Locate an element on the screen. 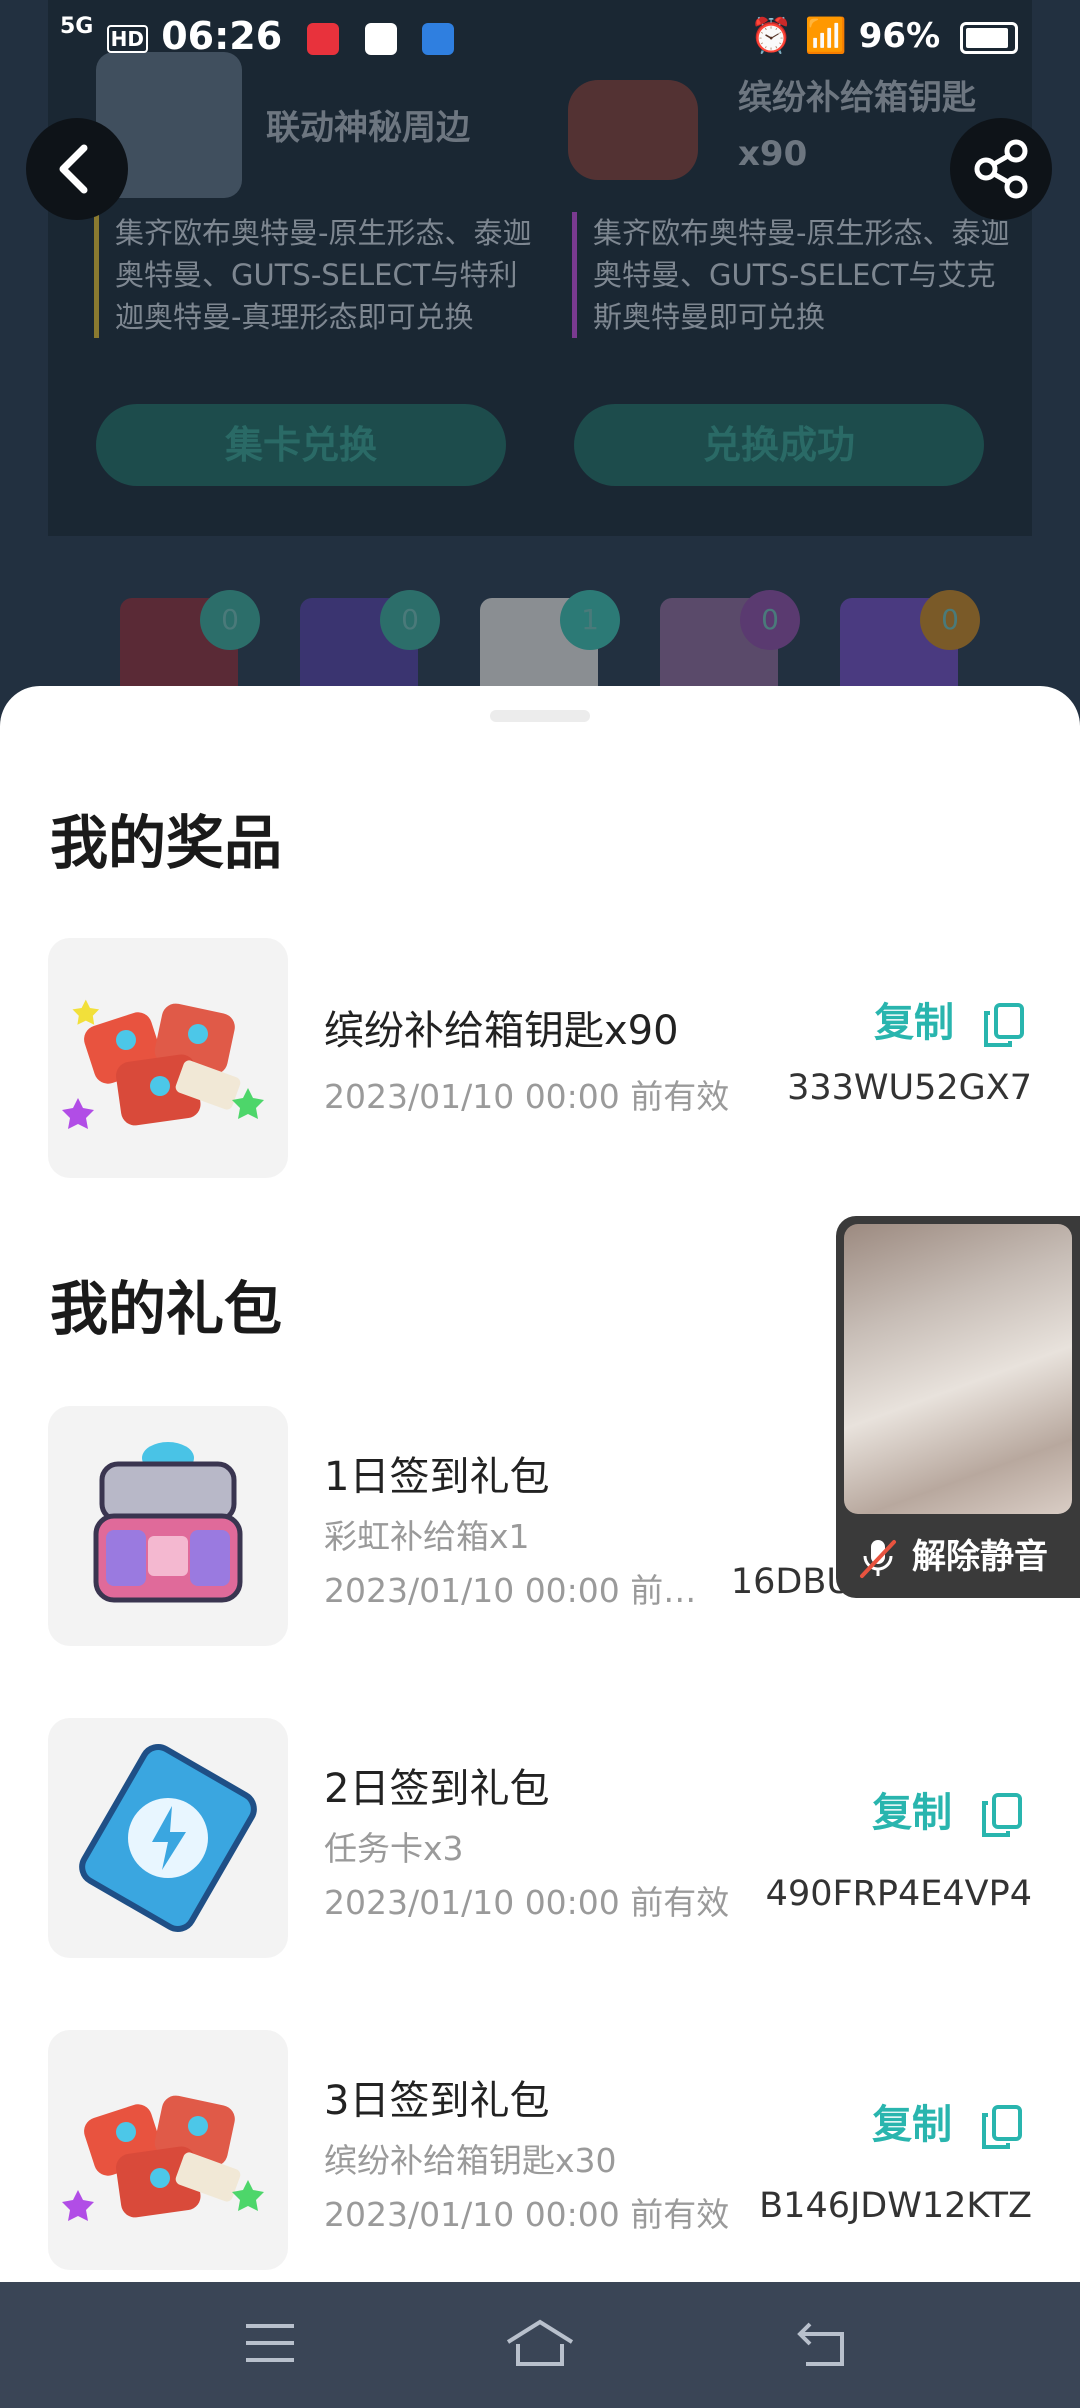 Image resolution: width=1080 pixels, height=2408 pixels. task-card-icon is located at coordinates (168, 1838).